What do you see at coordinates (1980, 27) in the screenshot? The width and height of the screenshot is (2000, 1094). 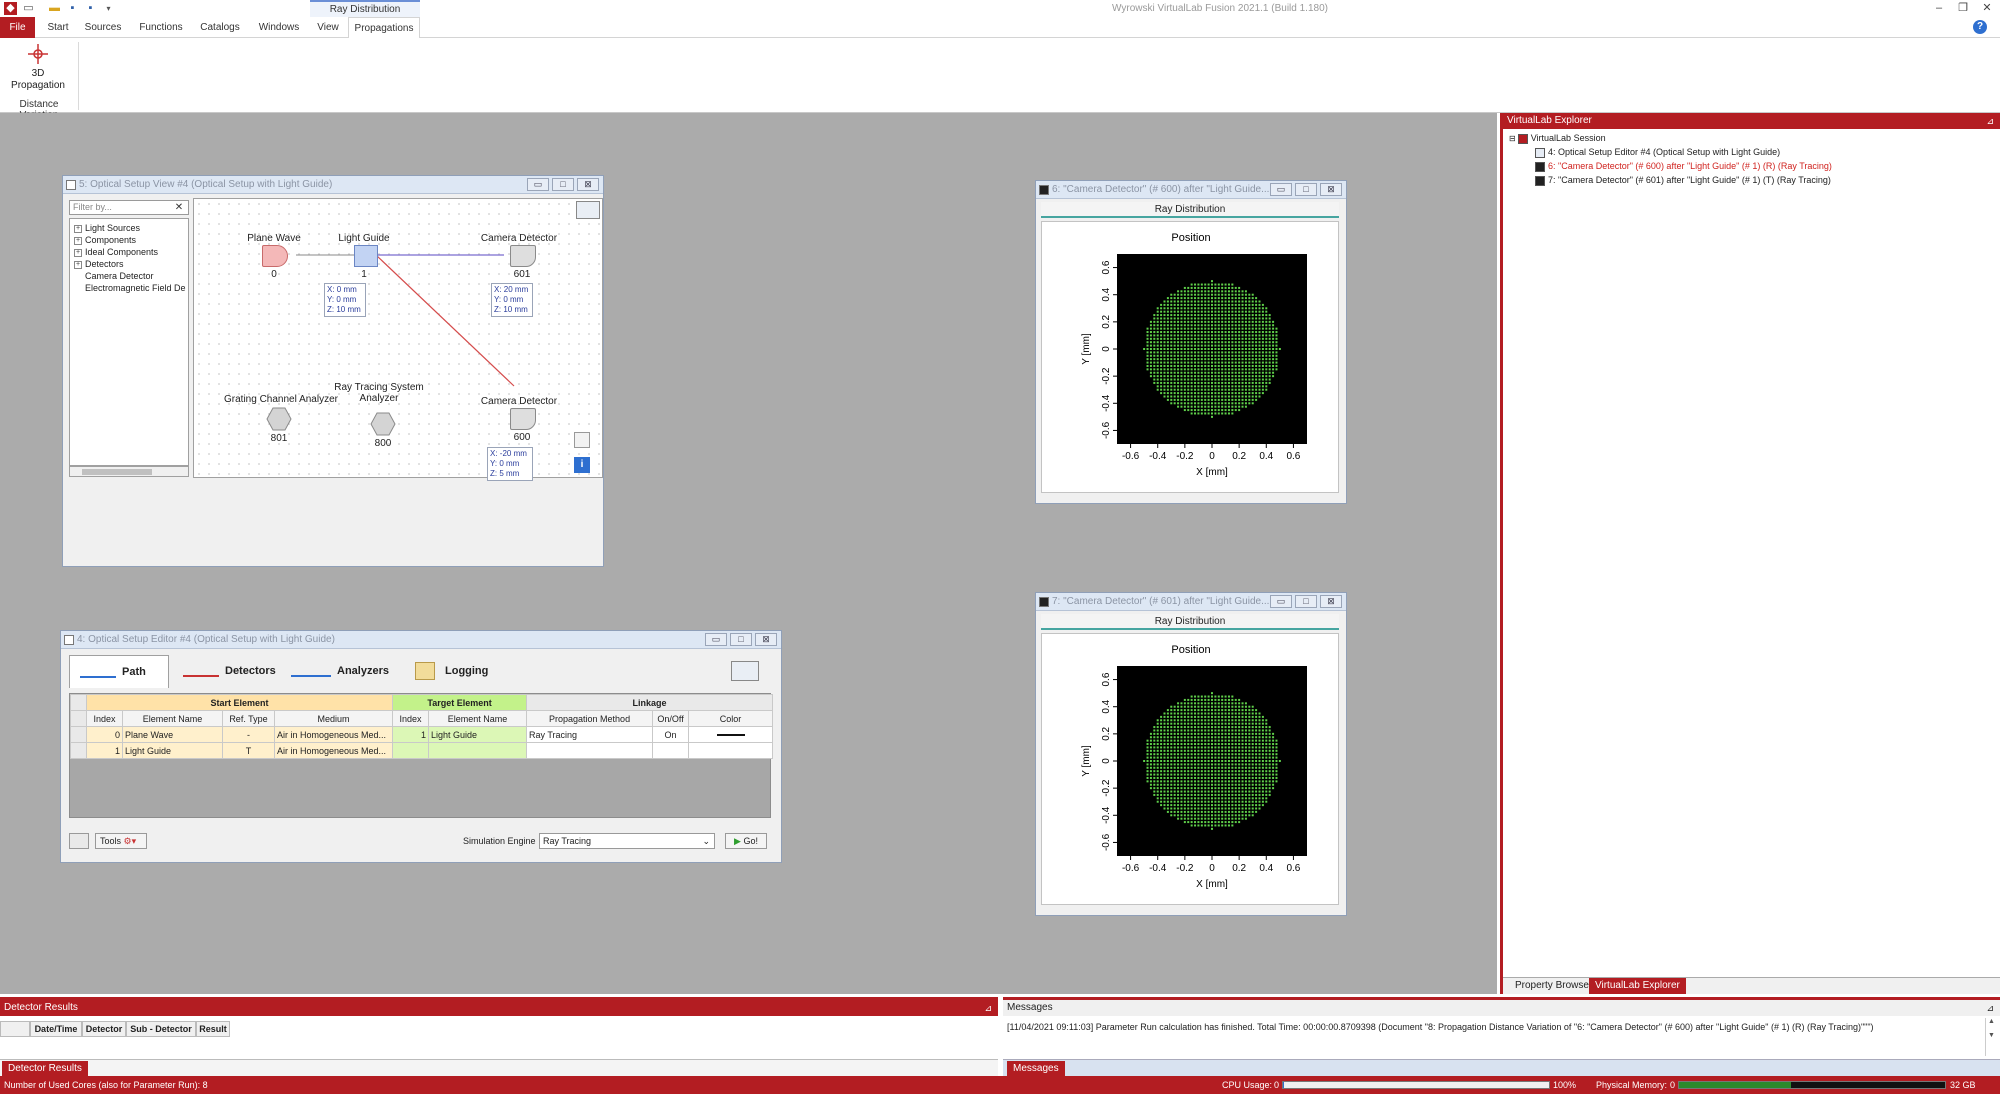 I see `help-icon: ?` at bounding box center [1980, 27].